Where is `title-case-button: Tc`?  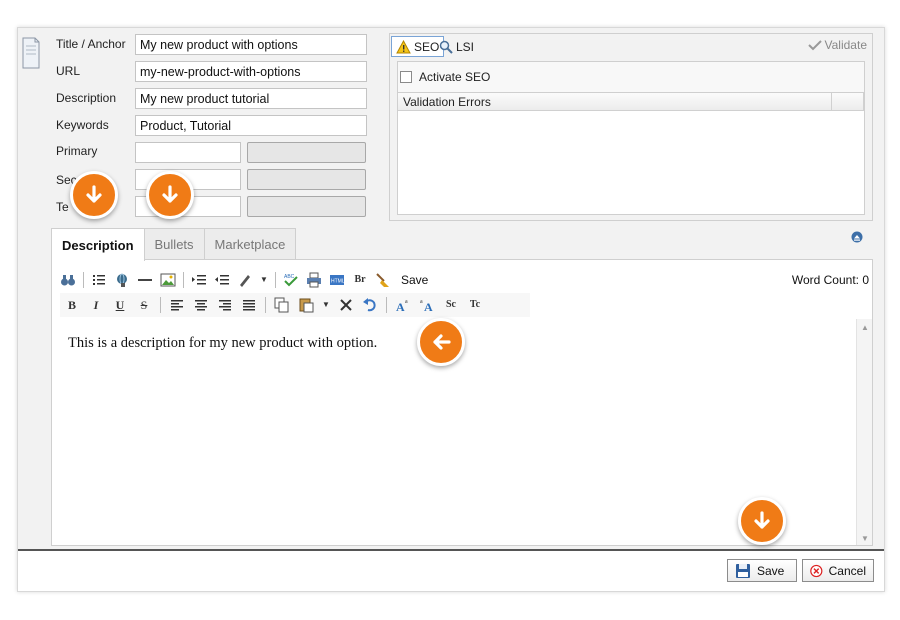 title-case-button: Tc is located at coordinates (475, 305).